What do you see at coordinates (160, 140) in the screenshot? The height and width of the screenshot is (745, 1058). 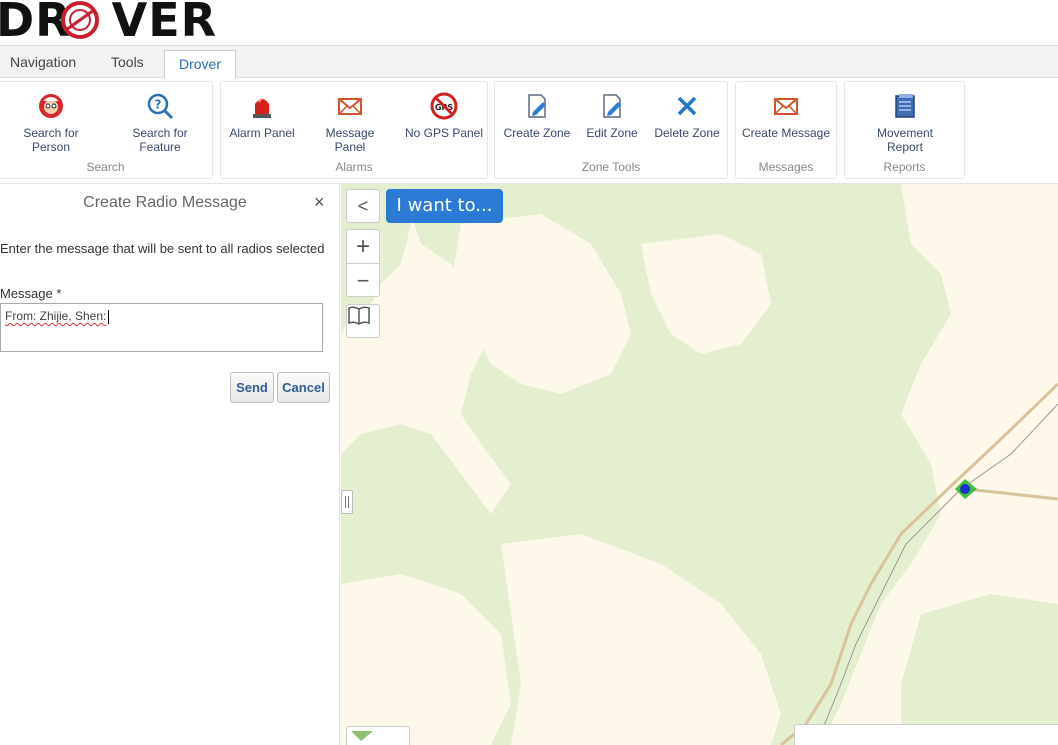 I see `search-feature-label: Search for Feature` at bounding box center [160, 140].